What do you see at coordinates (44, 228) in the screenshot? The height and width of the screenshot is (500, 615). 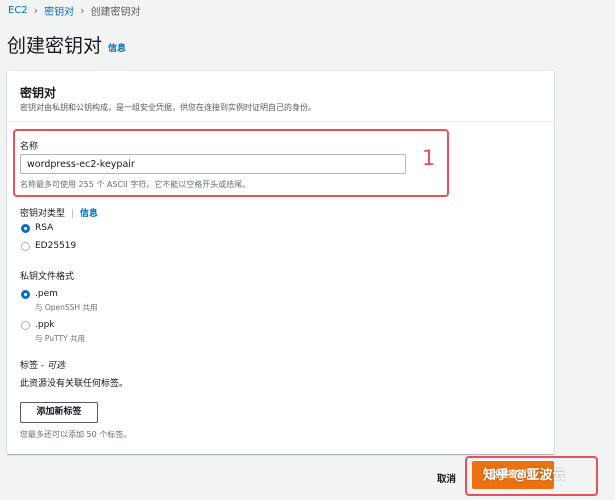 I see `option-rsa-label: RSA` at bounding box center [44, 228].